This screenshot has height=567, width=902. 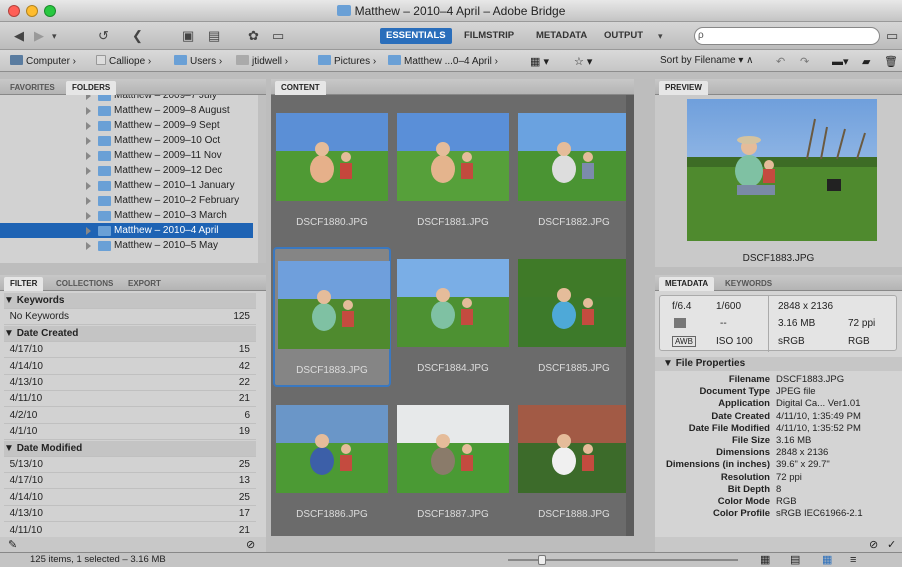 I want to click on metadata-value: DSCF1883.JPG, so click(x=810, y=380).